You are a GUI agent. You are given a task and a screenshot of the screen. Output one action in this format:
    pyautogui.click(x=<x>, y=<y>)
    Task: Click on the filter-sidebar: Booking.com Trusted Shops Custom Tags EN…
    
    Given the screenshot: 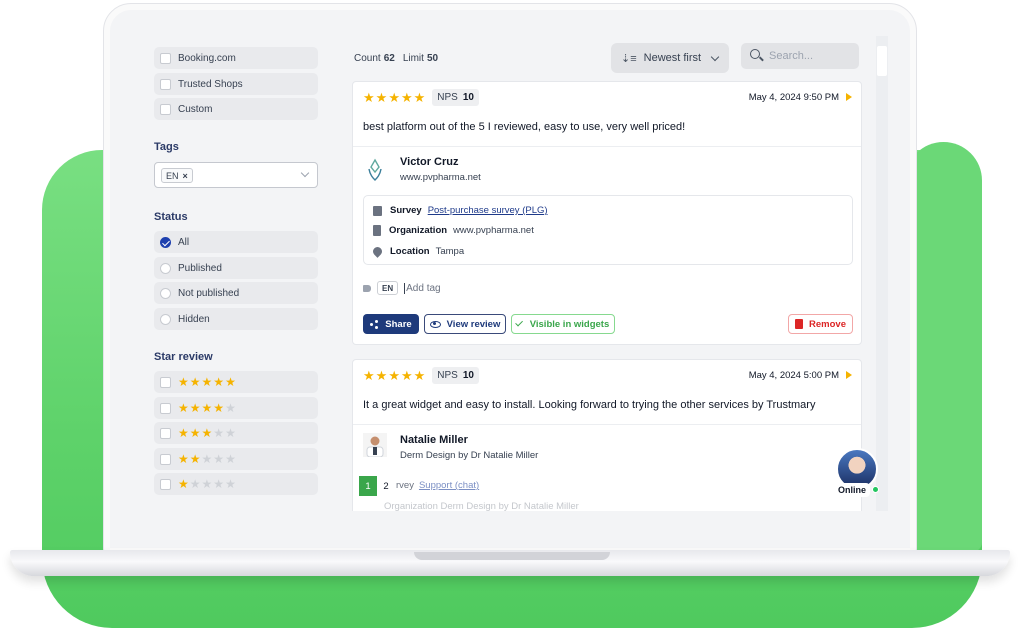 What is the action you would take?
    pyautogui.click(x=232, y=273)
    